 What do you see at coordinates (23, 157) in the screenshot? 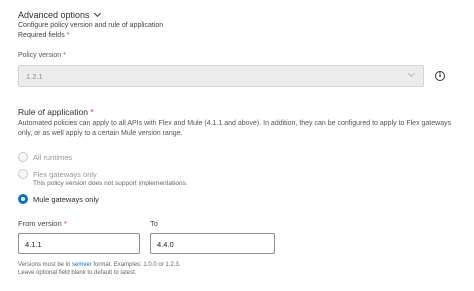
I see `radio-all-runtimes` at bounding box center [23, 157].